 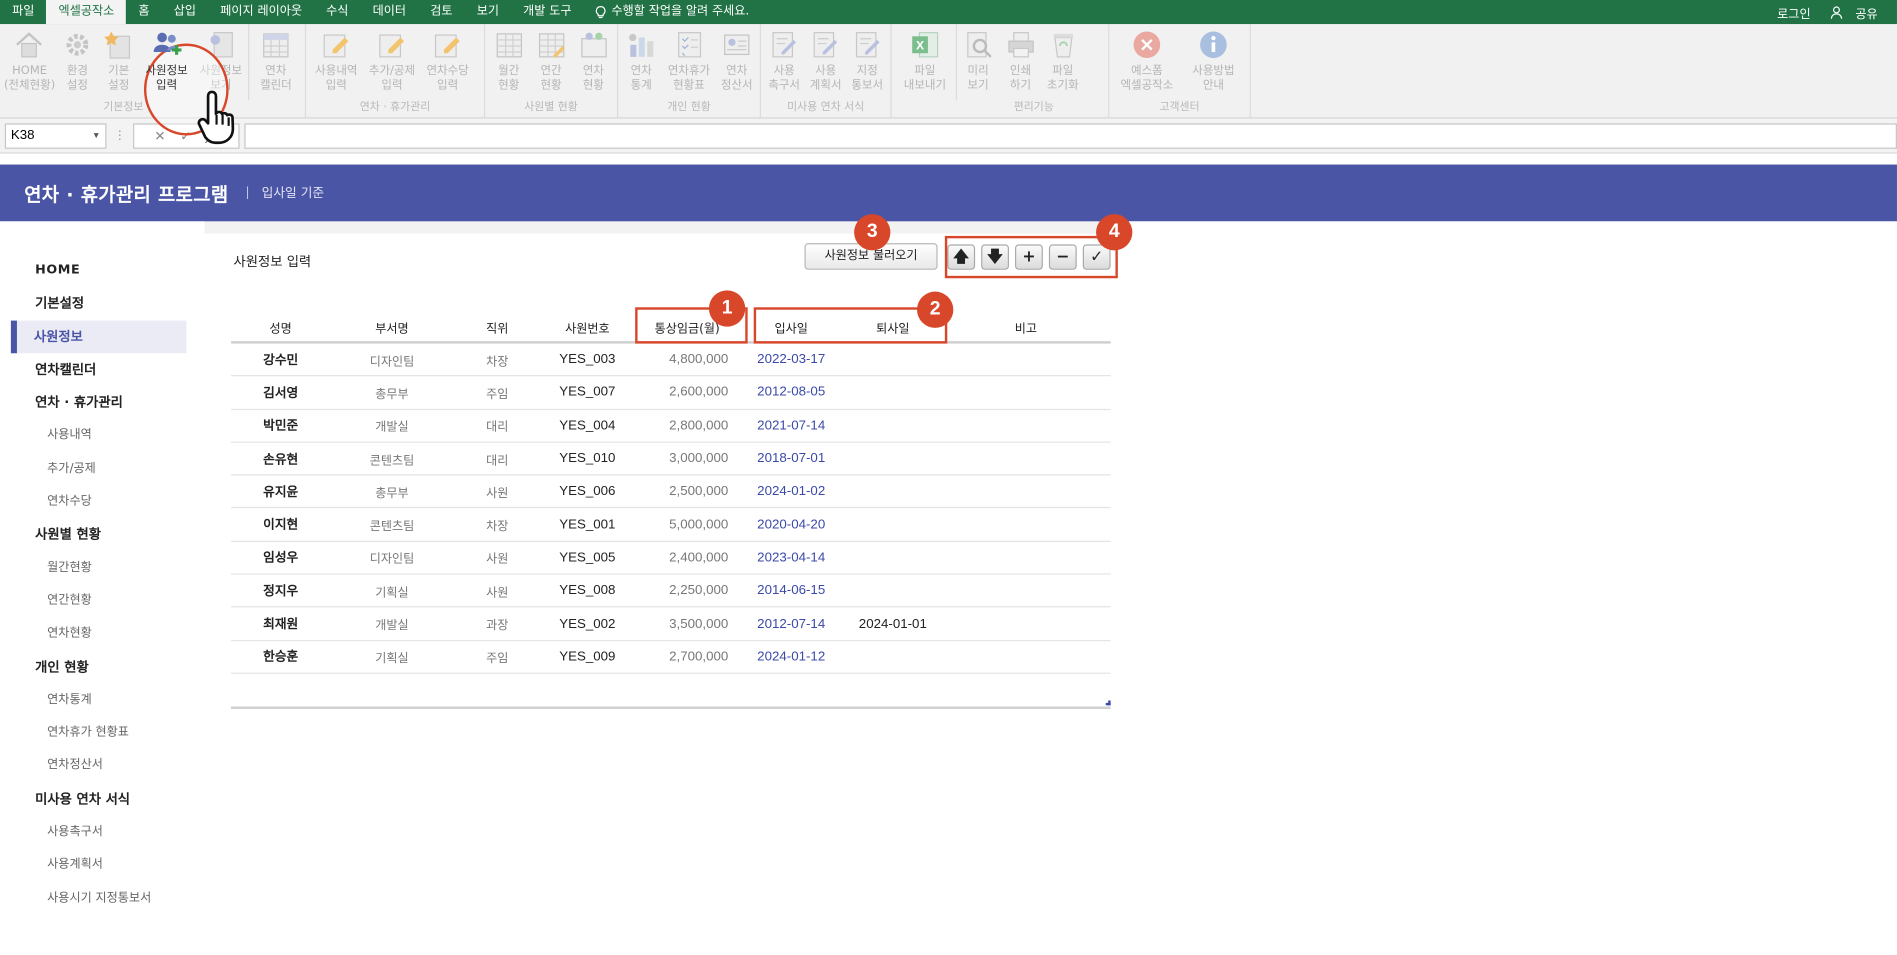 What do you see at coordinates (275, 62) in the screenshot?
I see `ribbon-calendar-button: 연차 캘린더` at bounding box center [275, 62].